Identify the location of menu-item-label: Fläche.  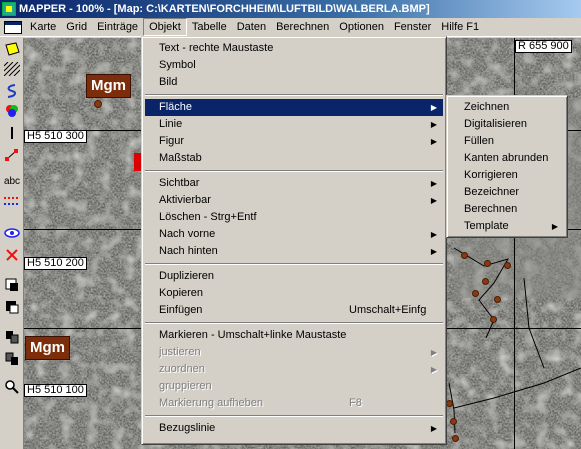
(176, 107).